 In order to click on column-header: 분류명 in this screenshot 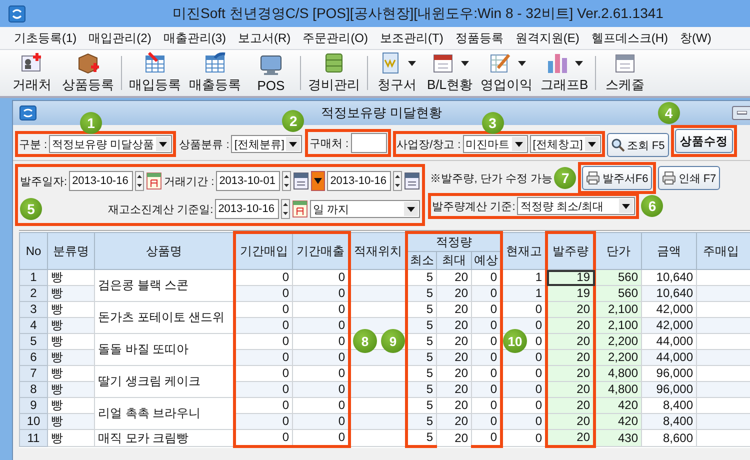, I will do `click(71, 251)`.